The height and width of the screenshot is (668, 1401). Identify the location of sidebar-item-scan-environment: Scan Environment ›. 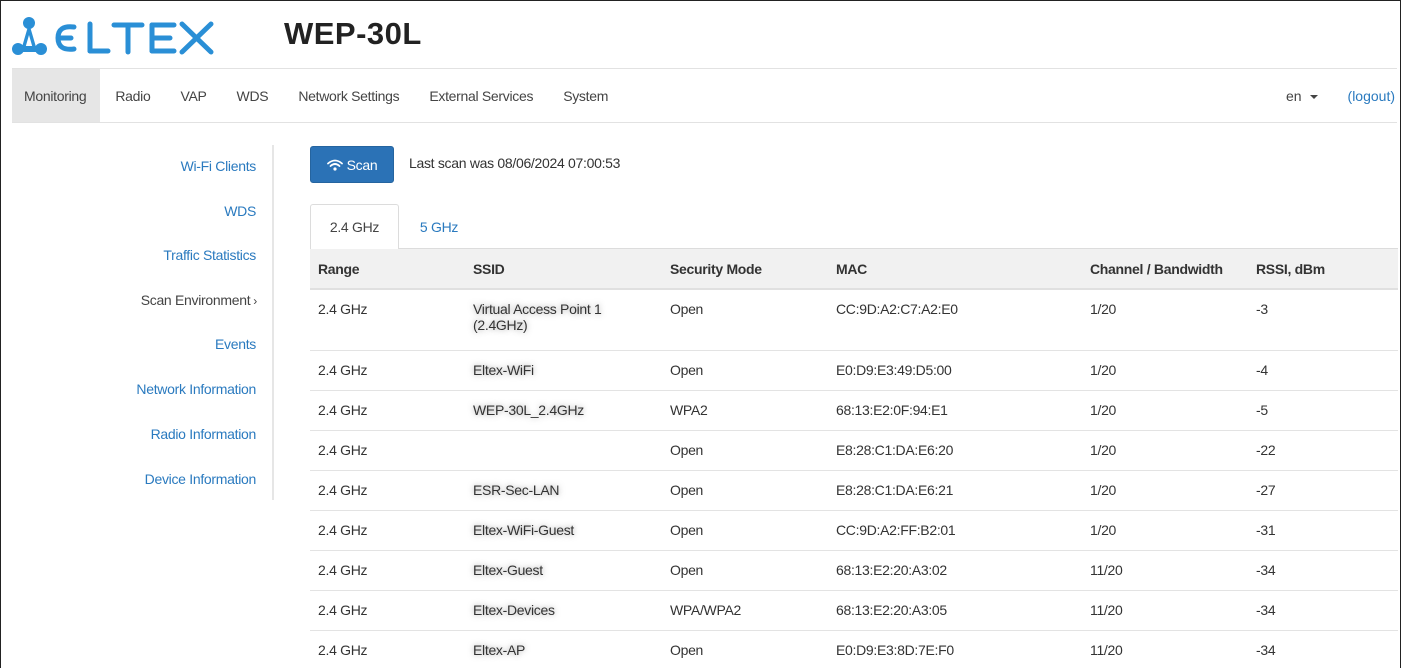
(199, 300).